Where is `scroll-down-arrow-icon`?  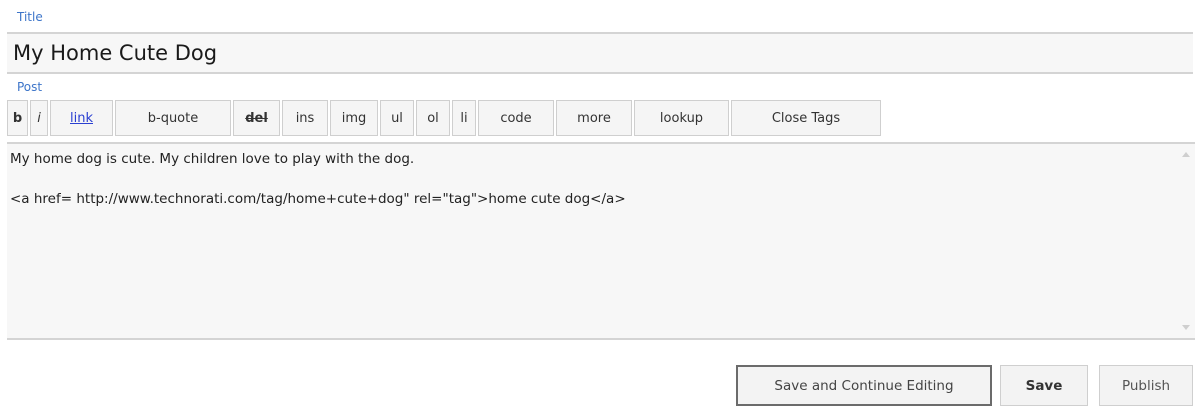 scroll-down-arrow-icon is located at coordinates (1186, 327).